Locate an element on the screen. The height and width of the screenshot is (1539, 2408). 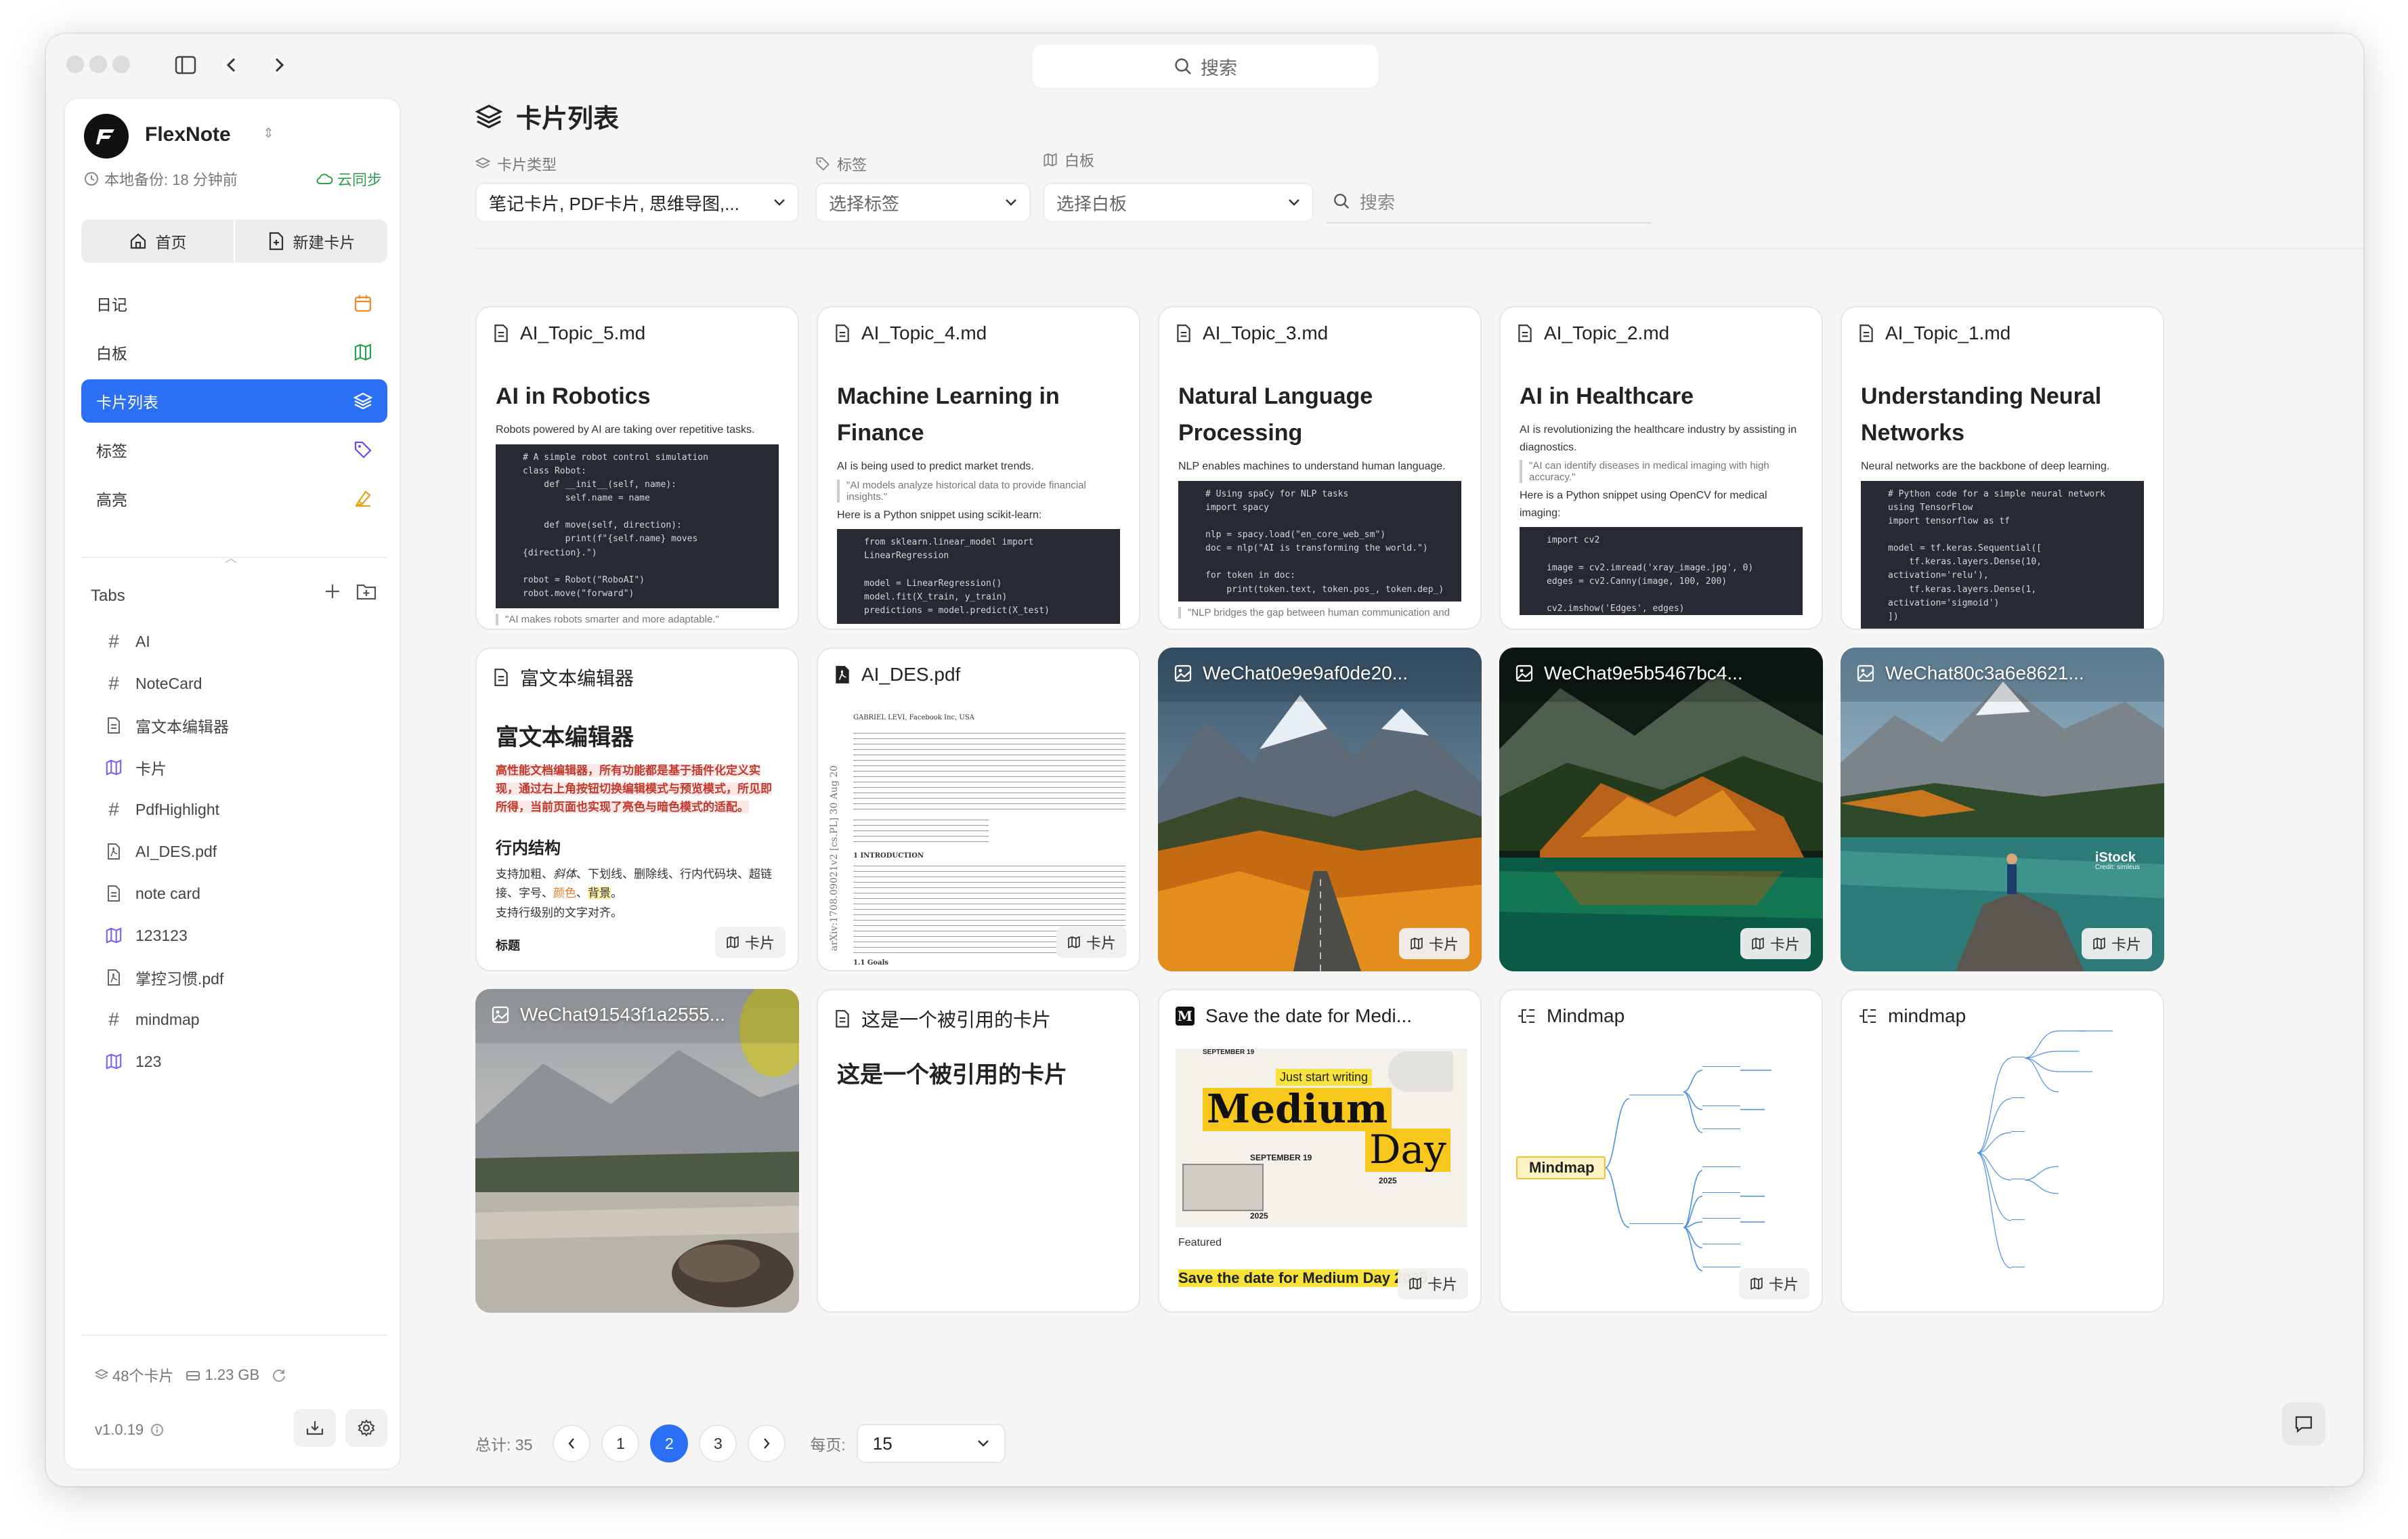
card-search: 搜索 is located at coordinates (1488, 202).